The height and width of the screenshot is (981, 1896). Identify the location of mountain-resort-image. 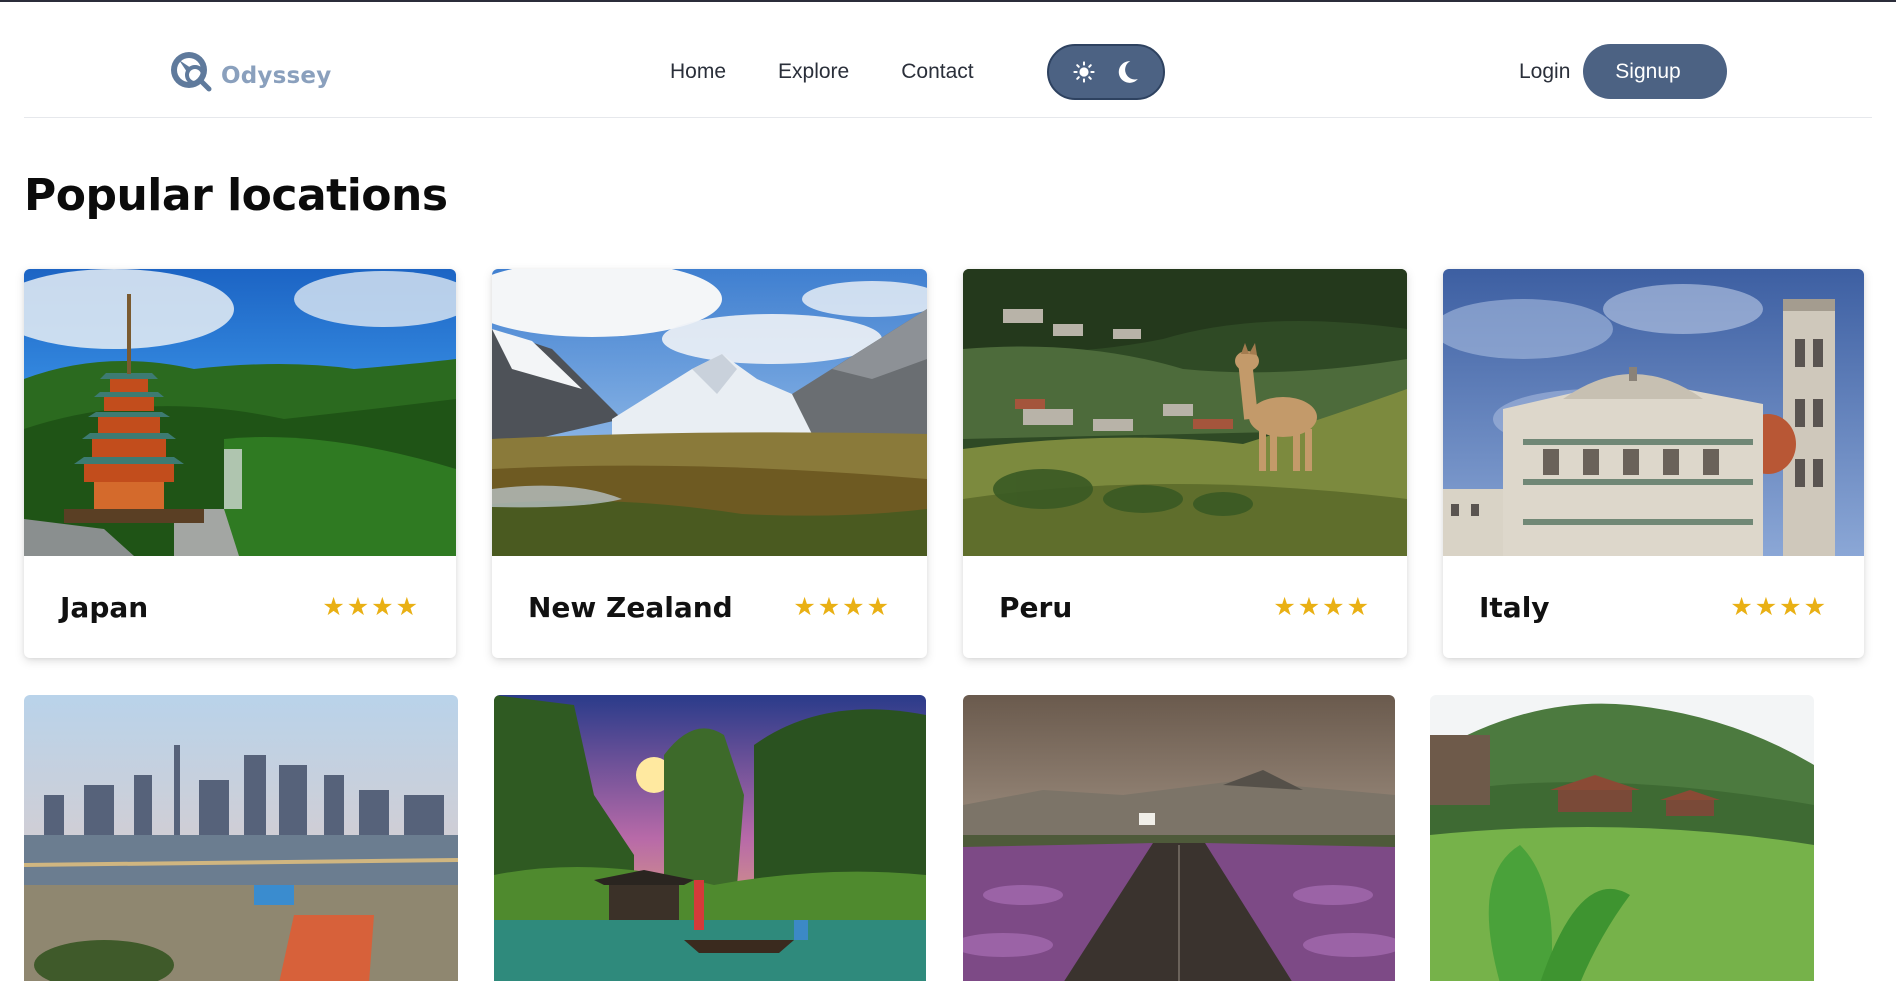
(1622, 838).